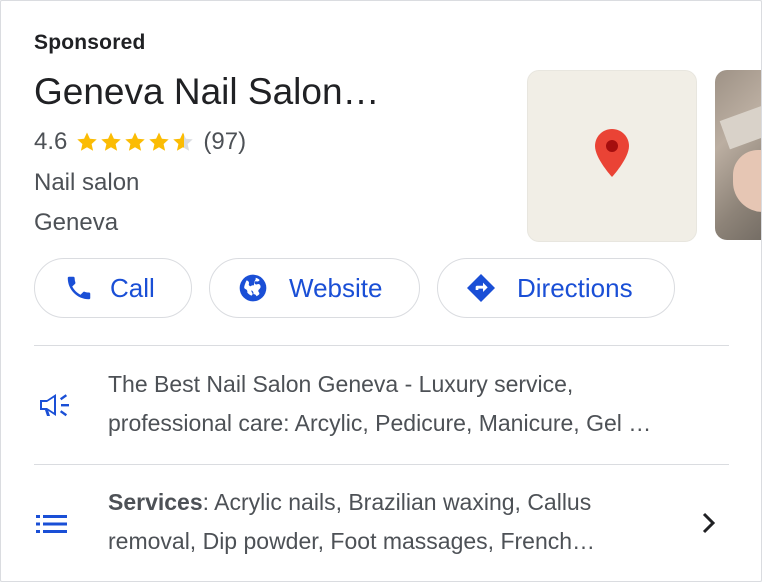  I want to click on review-count: (97), so click(225, 141).